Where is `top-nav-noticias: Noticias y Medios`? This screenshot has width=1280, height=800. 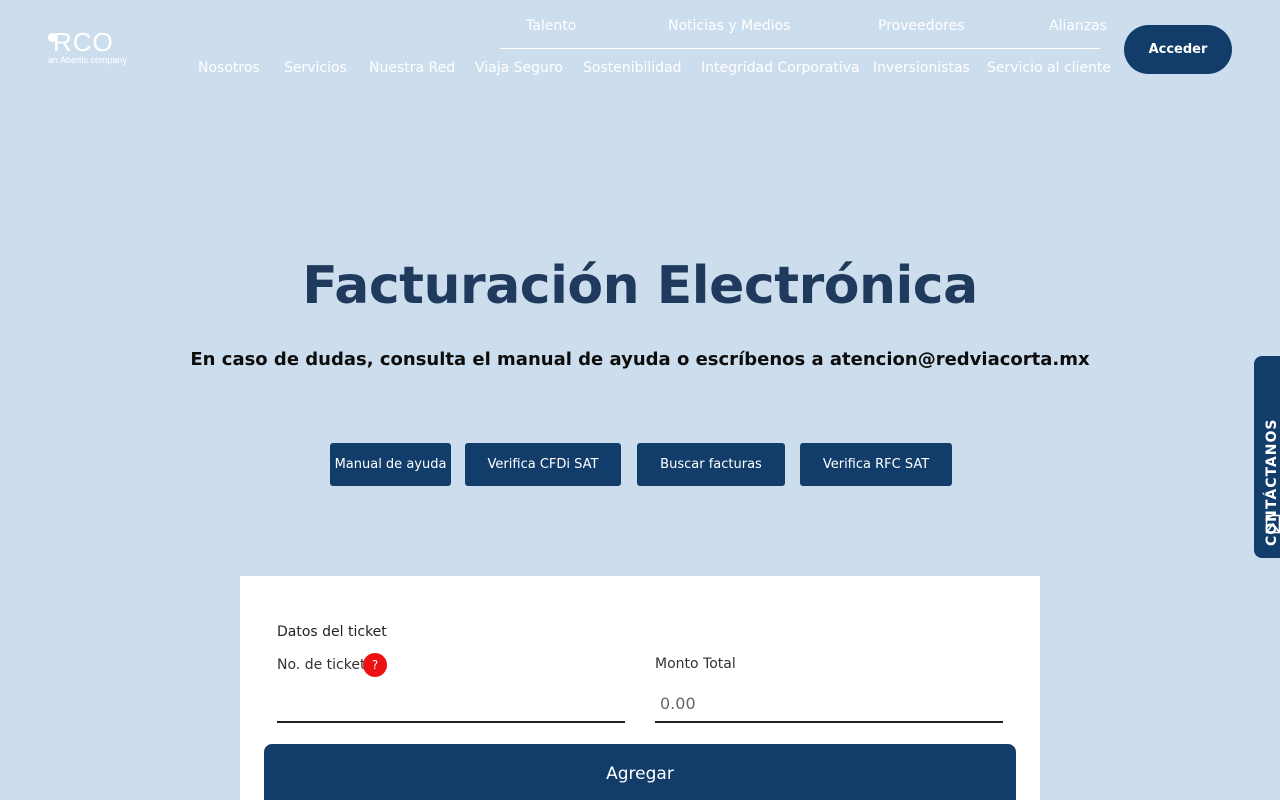
top-nav-noticias: Noticias y Medios is located at coordinates (729, 26).